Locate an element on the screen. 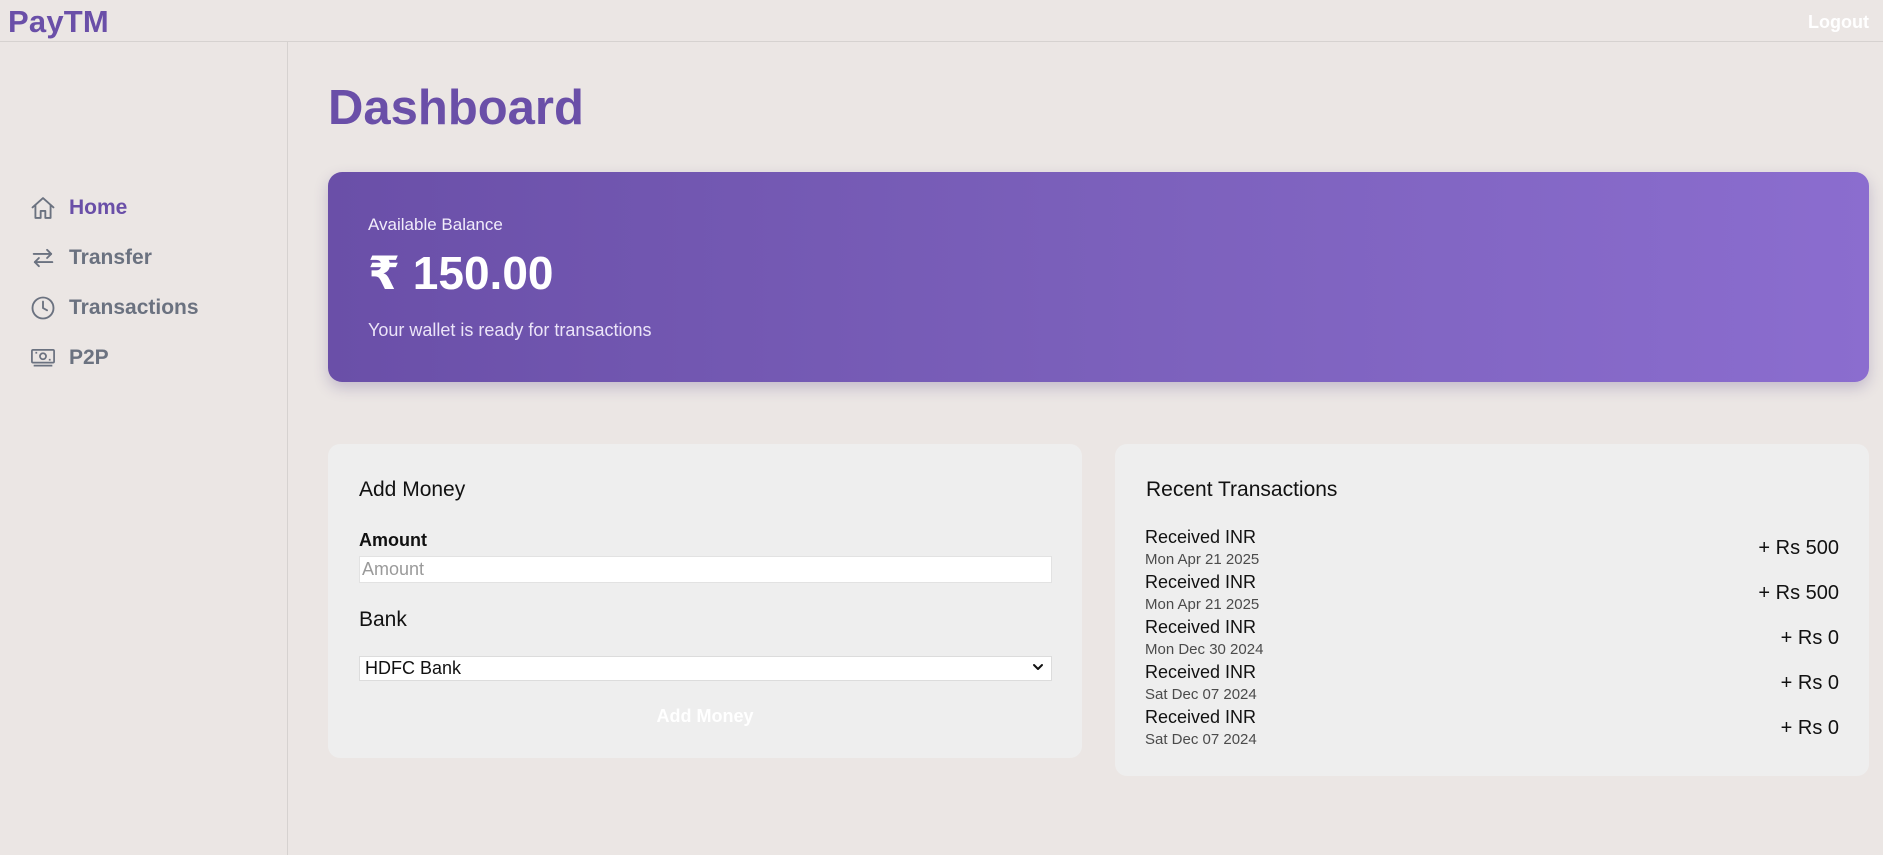  chevron-down-icon is located at coordinates (1038, 668).